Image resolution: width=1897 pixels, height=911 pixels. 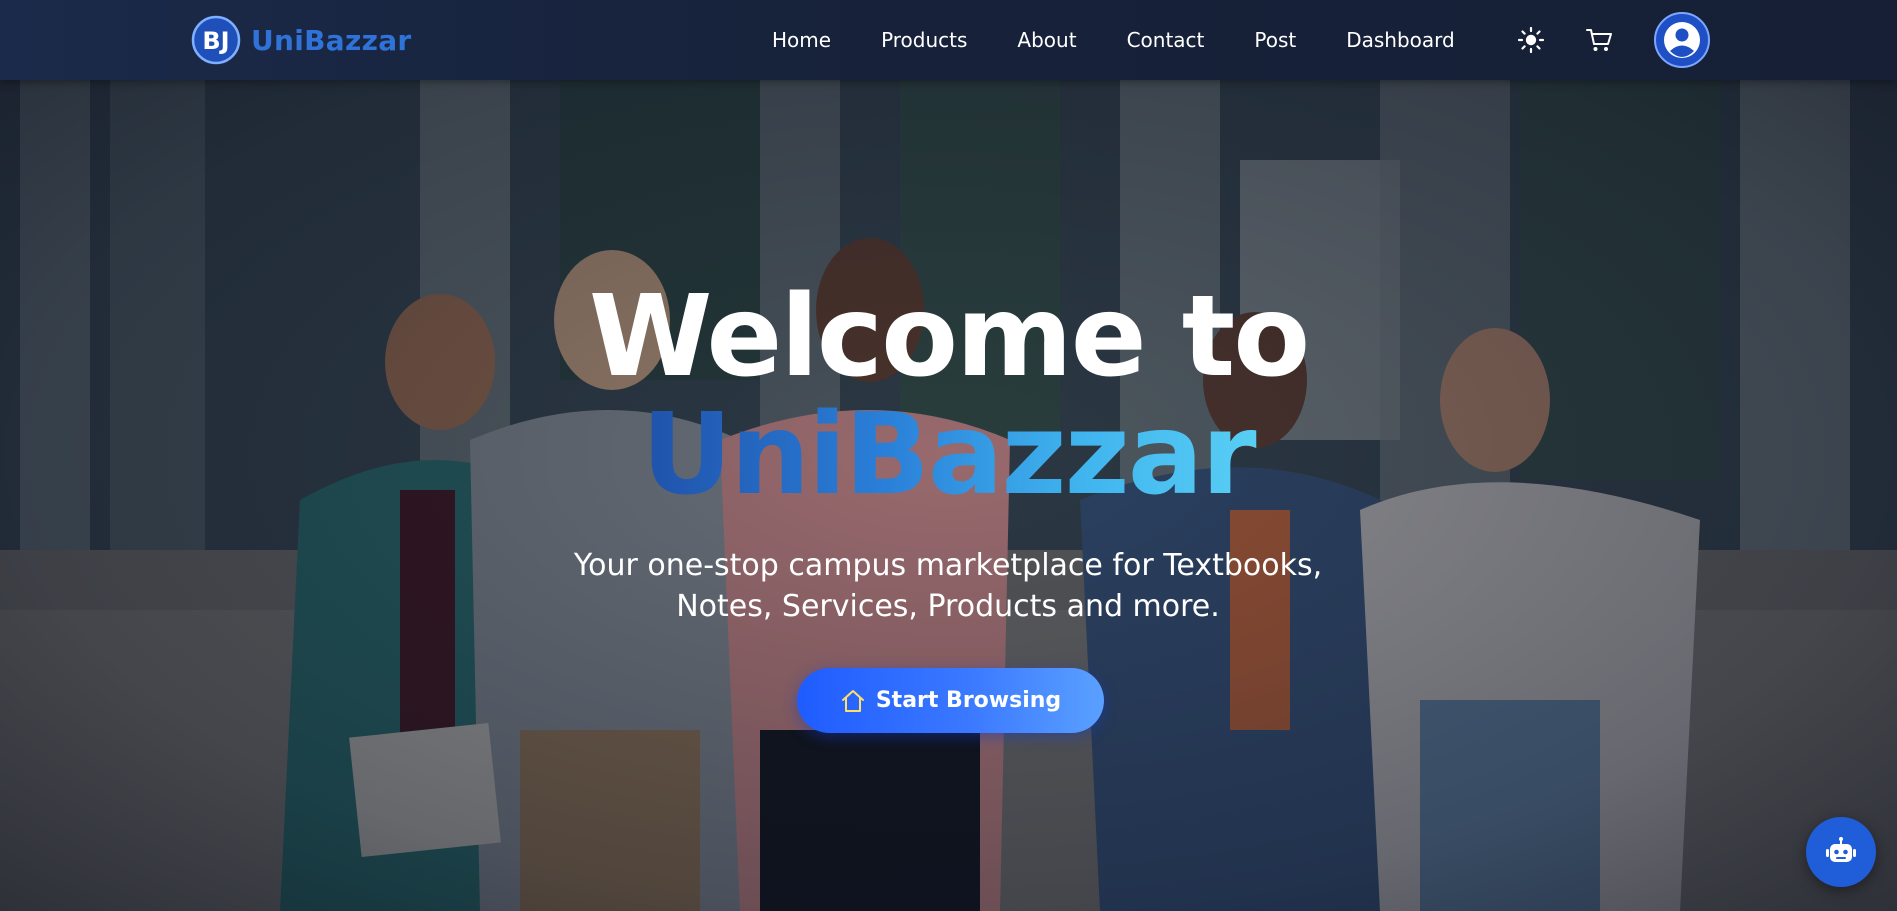 I want to click on chatbot-button, so click(x=1841, y=852).